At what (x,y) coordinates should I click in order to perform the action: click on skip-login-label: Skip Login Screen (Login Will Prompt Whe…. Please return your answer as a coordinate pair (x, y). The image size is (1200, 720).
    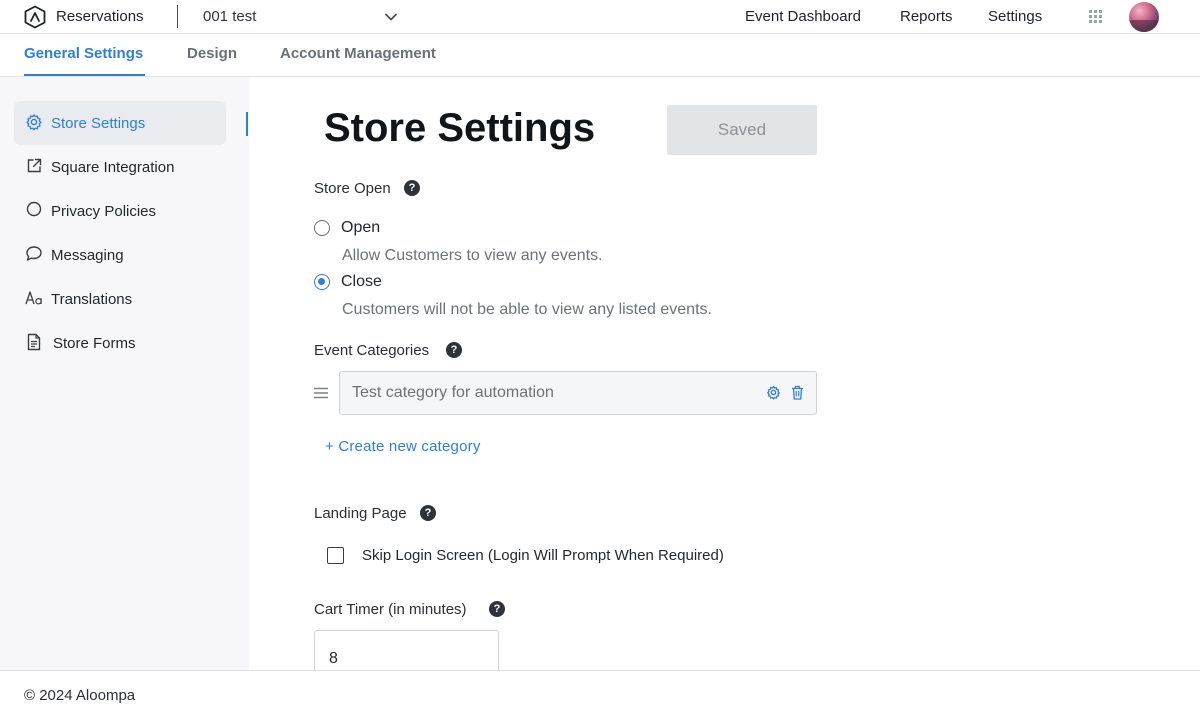
    Looking at the image, I should click on (543, 555).